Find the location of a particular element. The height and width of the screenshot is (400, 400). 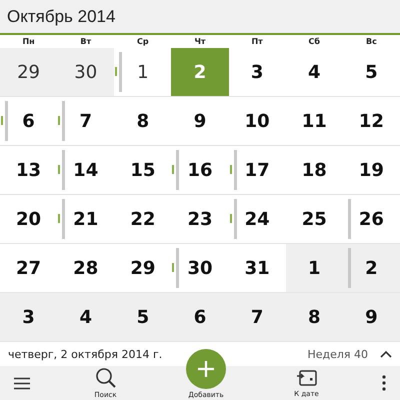

day-number: 17 is located at coordinates (257, 170).